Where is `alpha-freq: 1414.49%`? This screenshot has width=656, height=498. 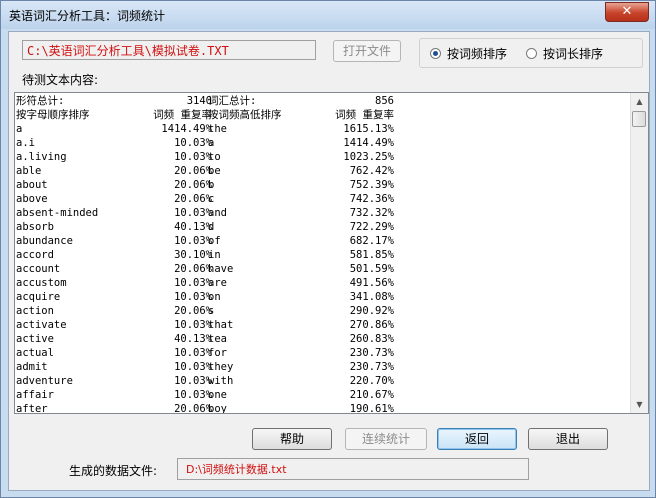
alpha-freq: 1414.49% is located at coordinates (186, 129).